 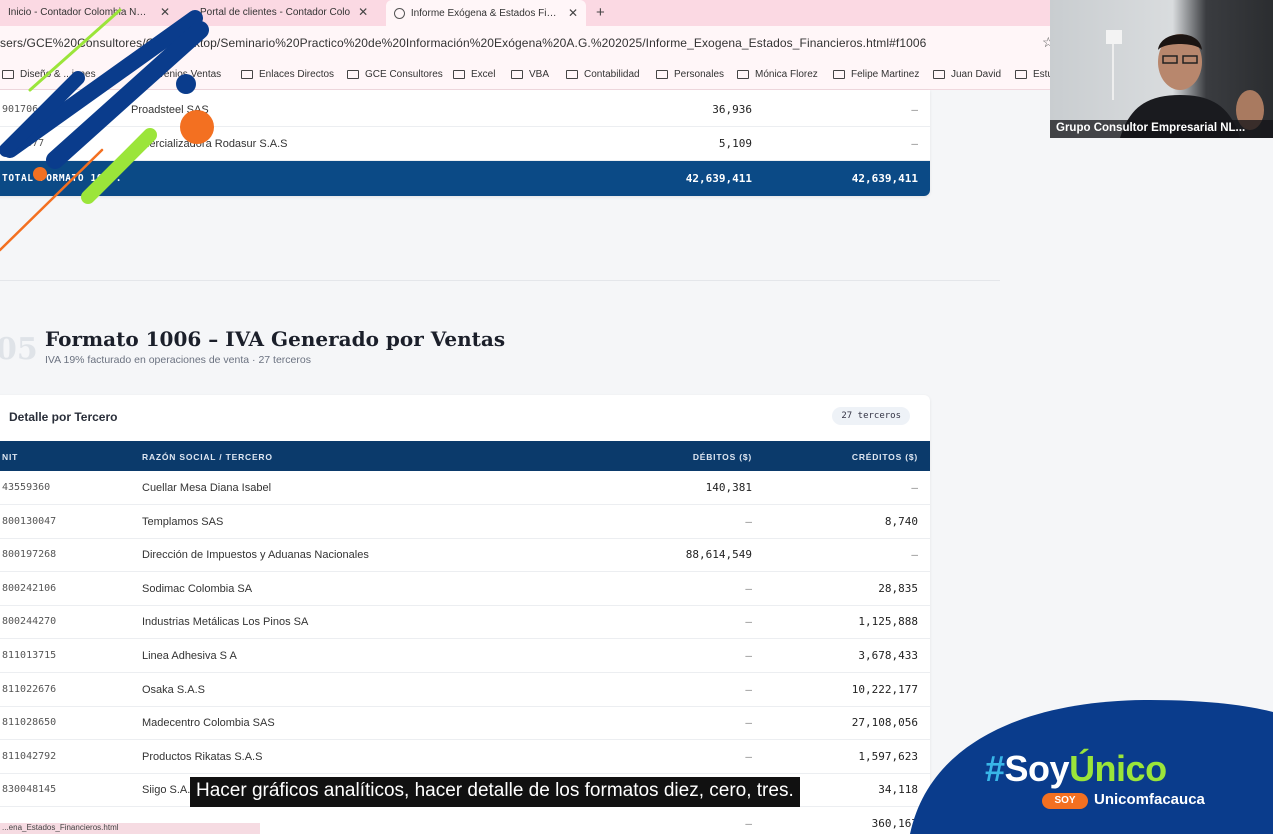 I want to click on cell-nit: 800244270, so click(x=29, y=622).